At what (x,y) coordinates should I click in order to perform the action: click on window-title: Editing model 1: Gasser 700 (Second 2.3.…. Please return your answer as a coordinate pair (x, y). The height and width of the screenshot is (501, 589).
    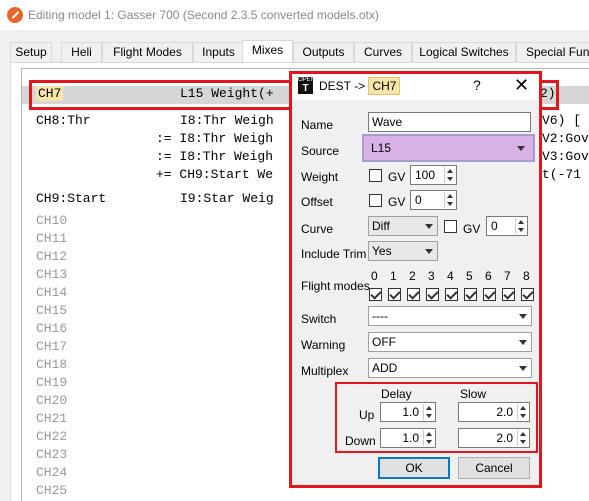
    Looking at the image, I should click on (203, 15).